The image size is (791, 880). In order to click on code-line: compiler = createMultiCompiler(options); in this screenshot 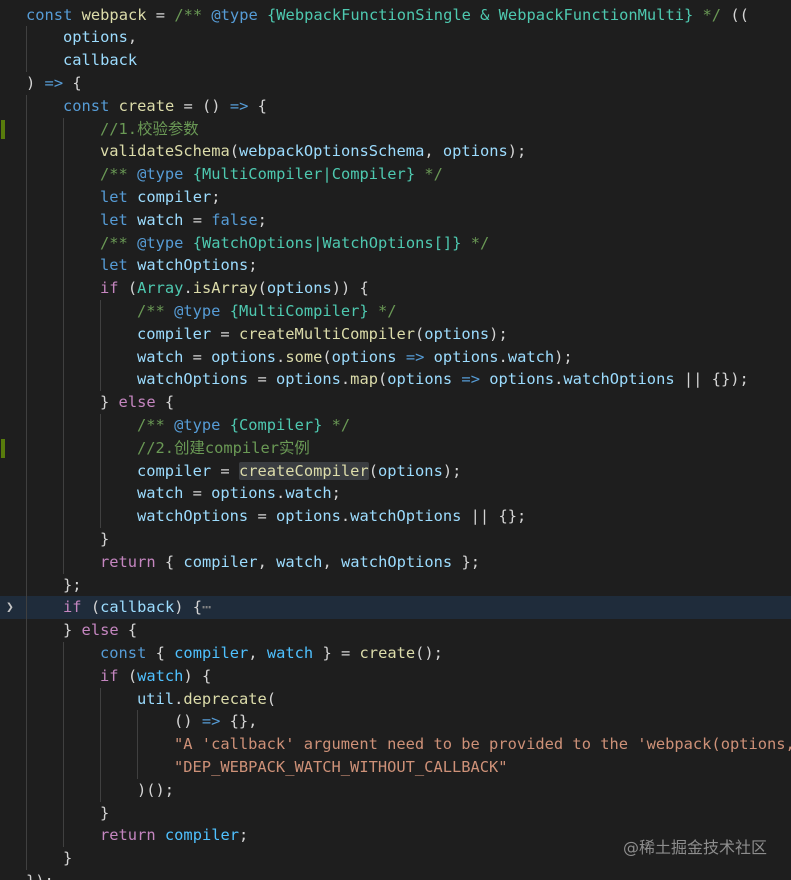, I will do `click(395, 334)`.